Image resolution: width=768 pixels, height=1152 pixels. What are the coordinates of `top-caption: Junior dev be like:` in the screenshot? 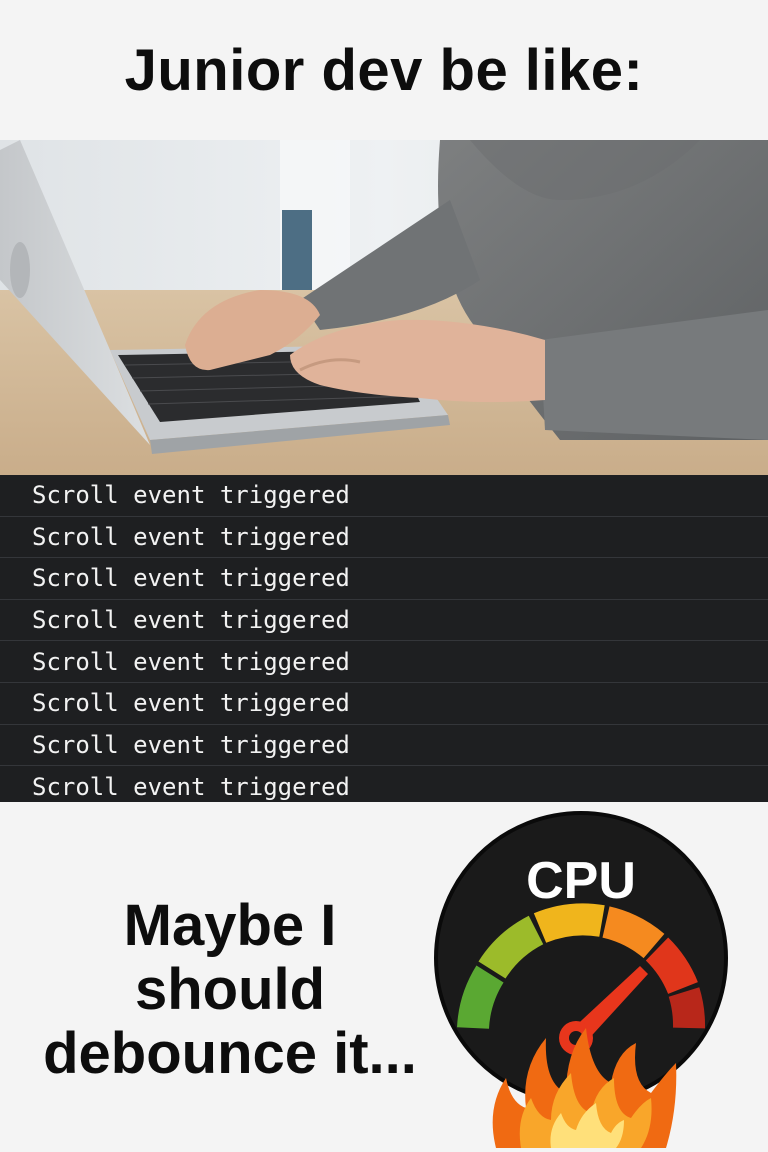 It's located at (384, 70).